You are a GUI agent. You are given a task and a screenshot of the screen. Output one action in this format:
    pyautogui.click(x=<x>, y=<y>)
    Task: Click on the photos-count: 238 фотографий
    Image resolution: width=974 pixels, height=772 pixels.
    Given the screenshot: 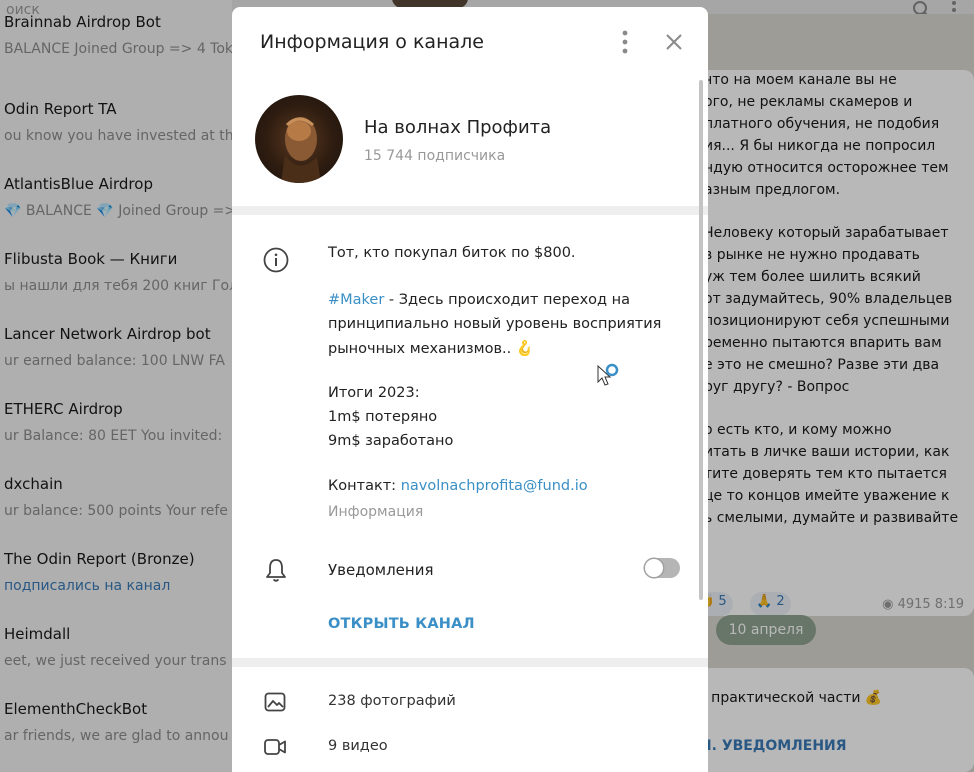 What is the action you would take?
    pyautogui.click(x=392, y=701)
    